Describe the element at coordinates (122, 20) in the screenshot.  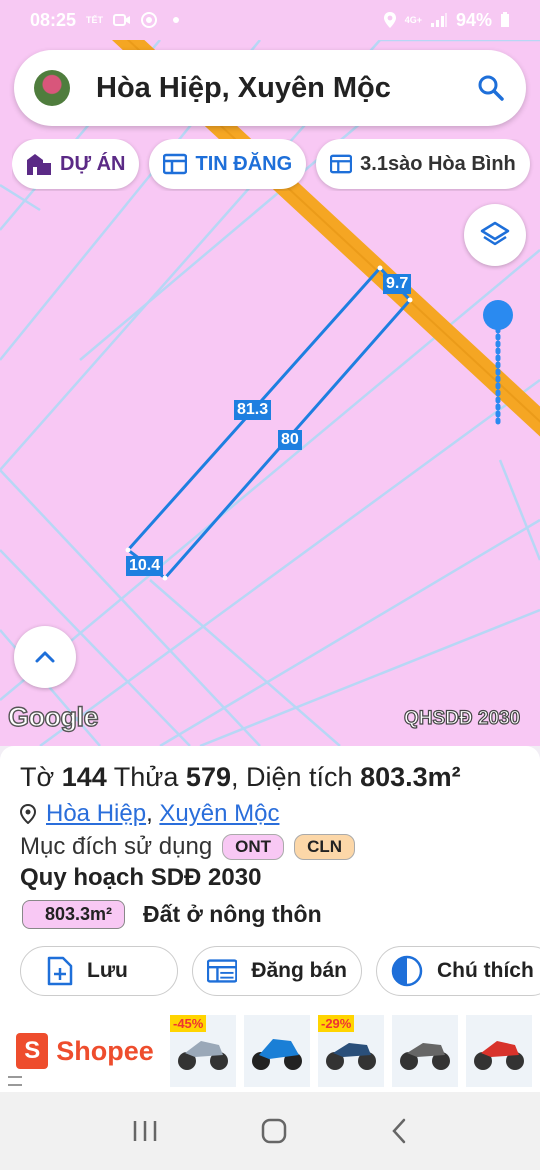
I see `video-icon` at that location.